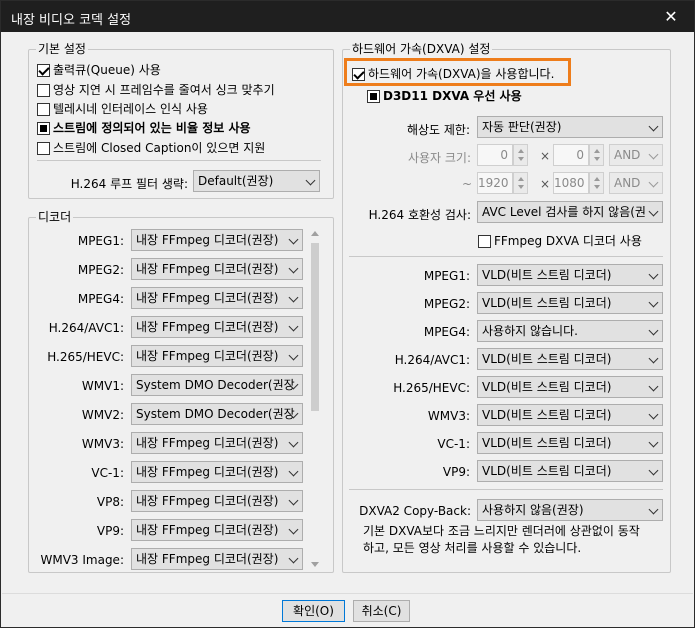  What do you see at coordinates (636, 155) in the screenshot?
I see `and-select-1: AND` at bounding box center [636, 155].